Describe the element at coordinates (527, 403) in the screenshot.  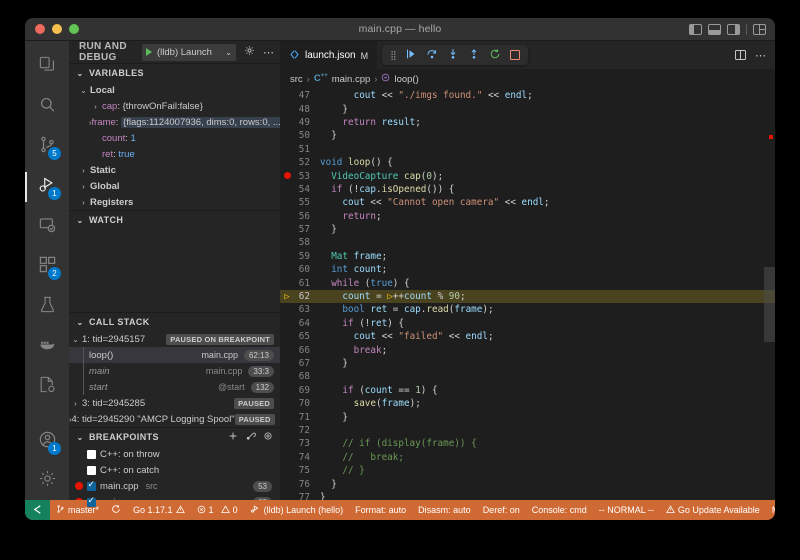
I see `code-line: 70 save(frame);` at that location.